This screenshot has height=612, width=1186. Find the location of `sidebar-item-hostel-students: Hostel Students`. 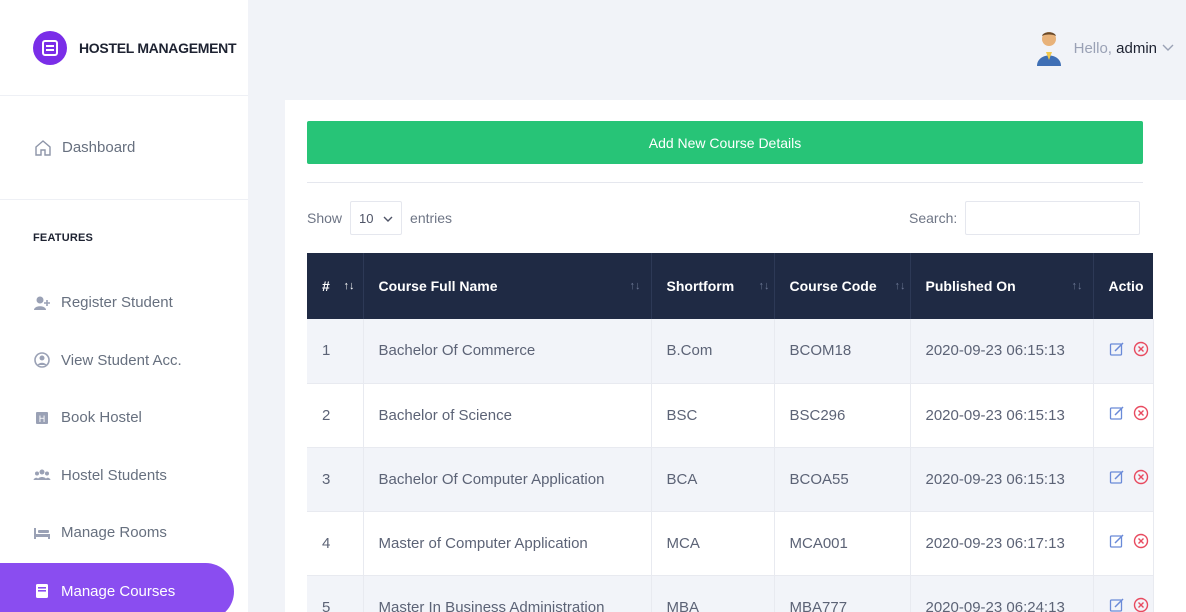

sidebar-item-hostel-students: Hostel Students is located at coordinates (124, 476).